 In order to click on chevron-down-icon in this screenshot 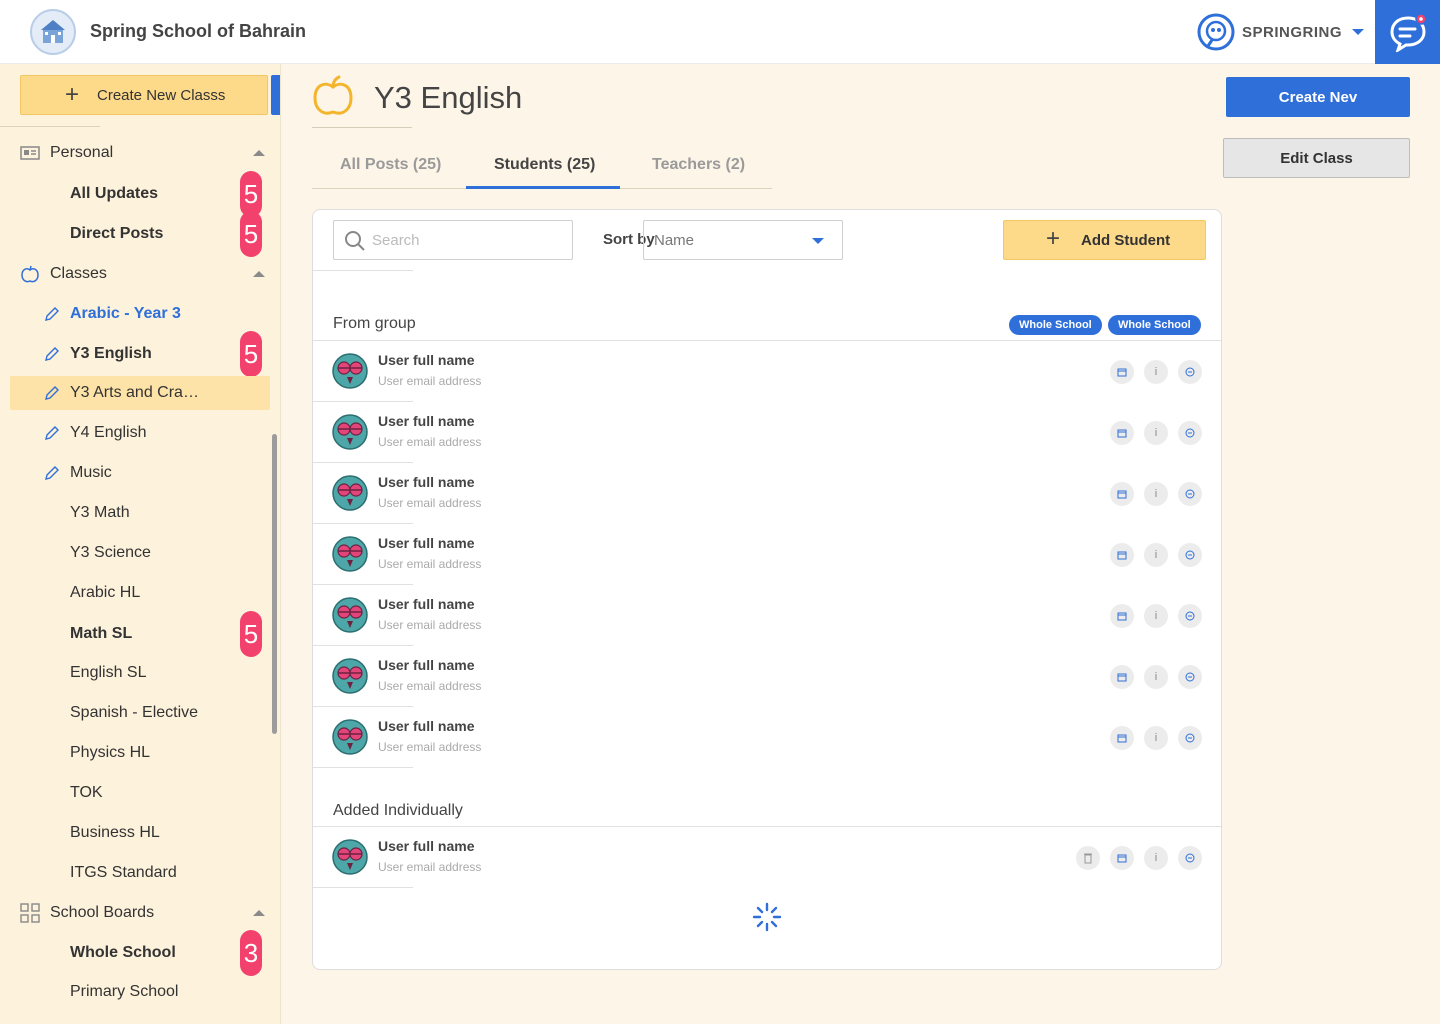, I will do `click(1358, 32)`.